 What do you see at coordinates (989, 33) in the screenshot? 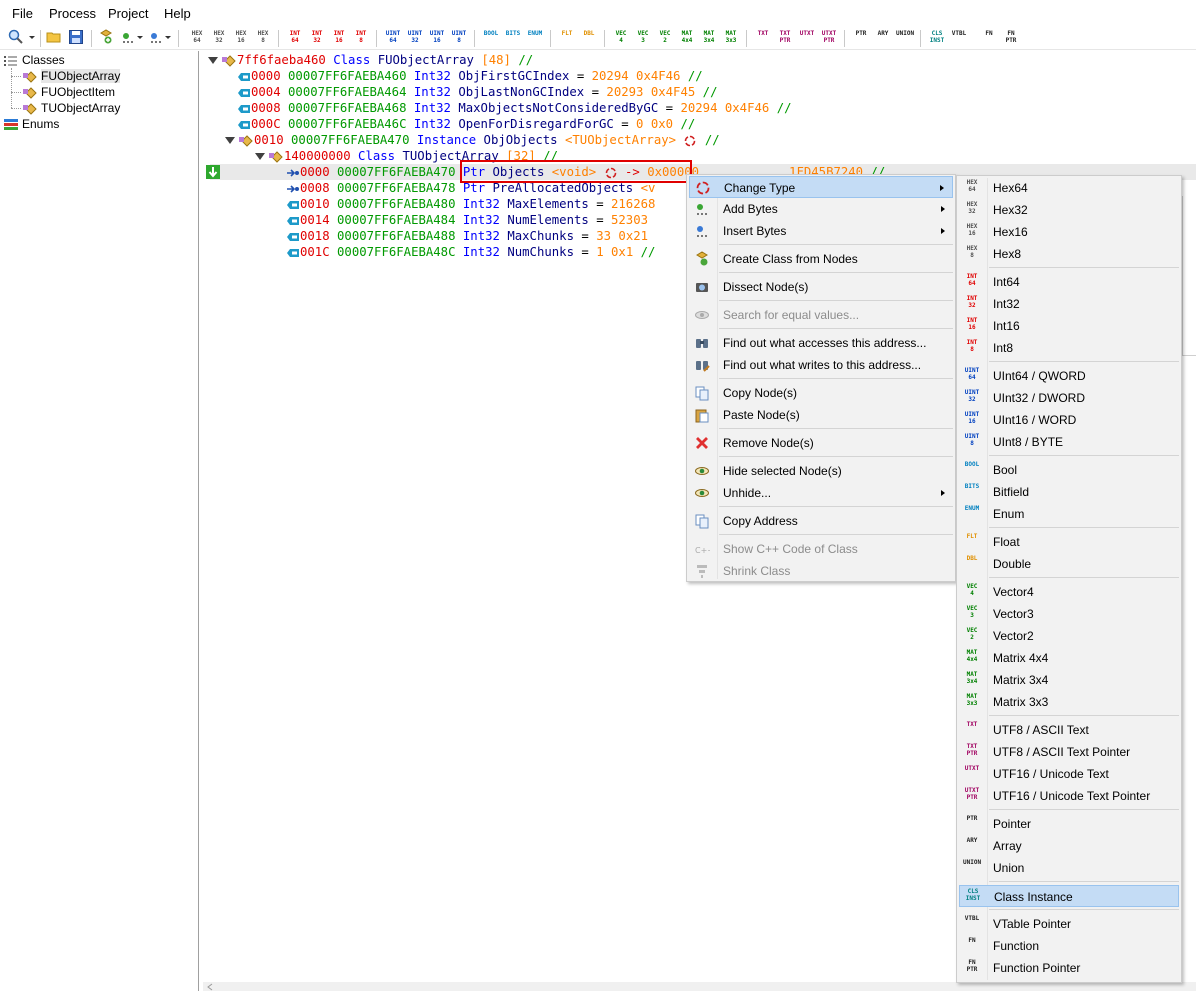
I see `type-button-fn: FN` at bounding box center [989, 33].